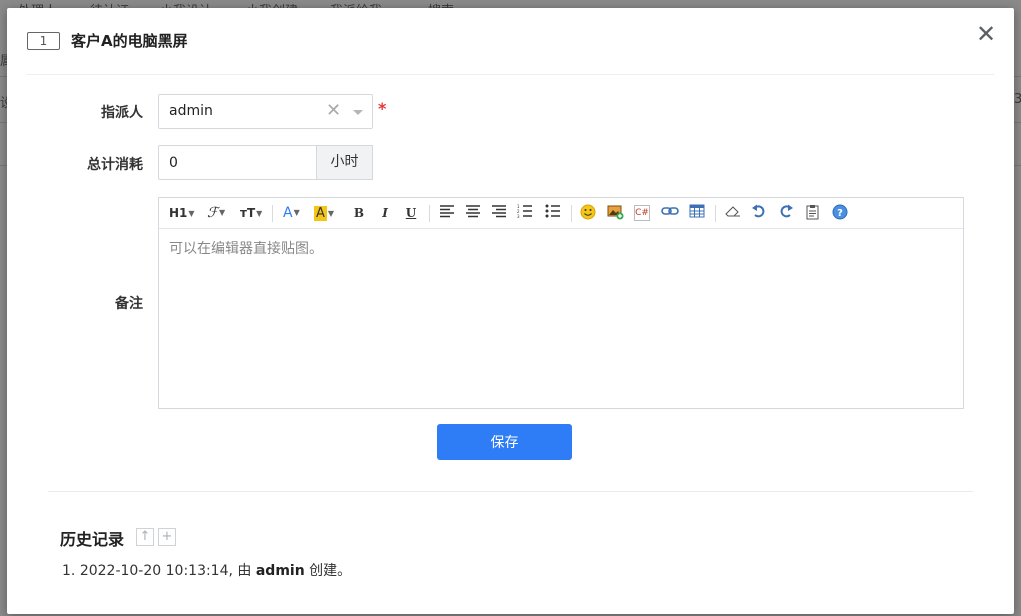 This screenshot has height=616, width=1021. I want to click on assignee-value: admin, so click(191, 111).